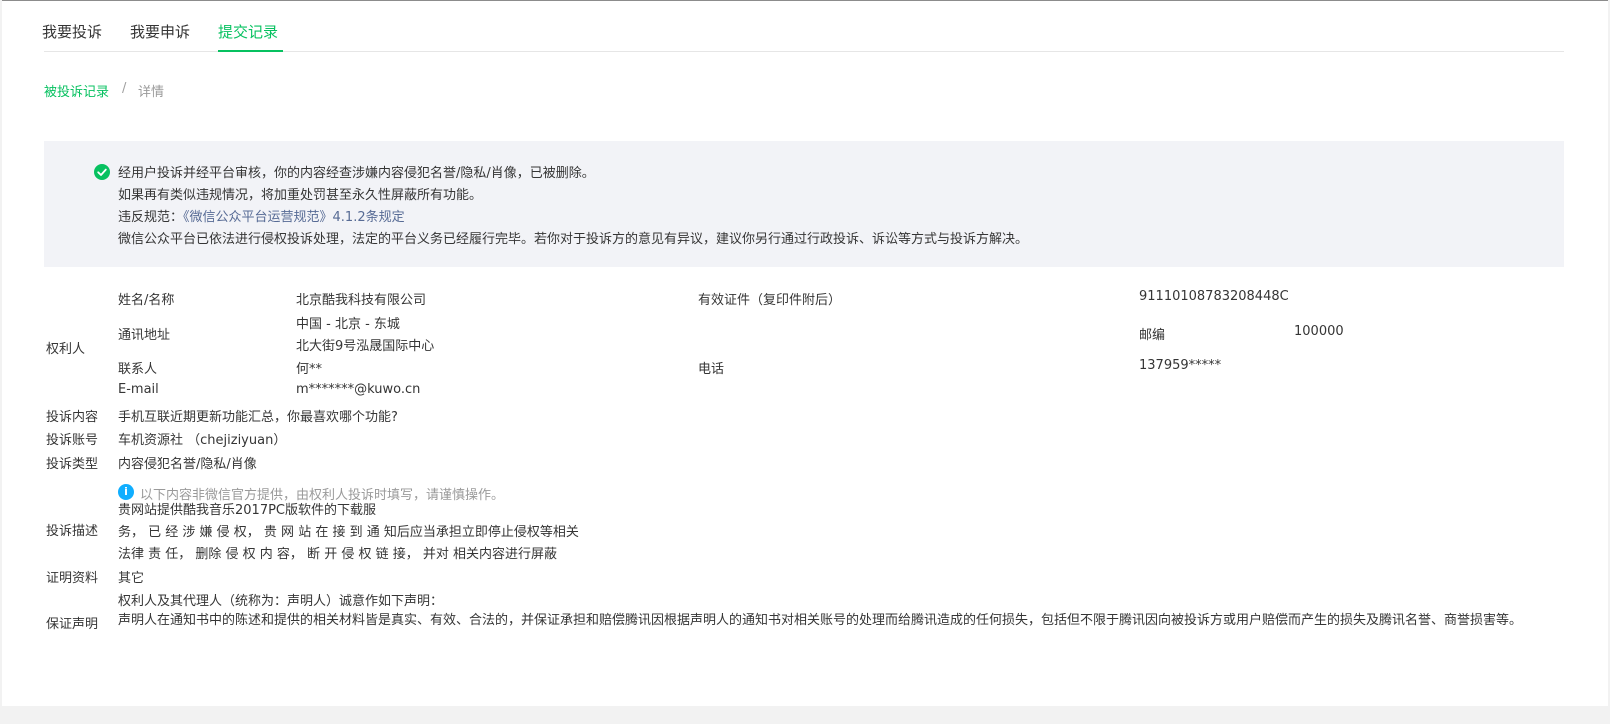  I want to click on type-label: 投诉类型, so click(72, 464).